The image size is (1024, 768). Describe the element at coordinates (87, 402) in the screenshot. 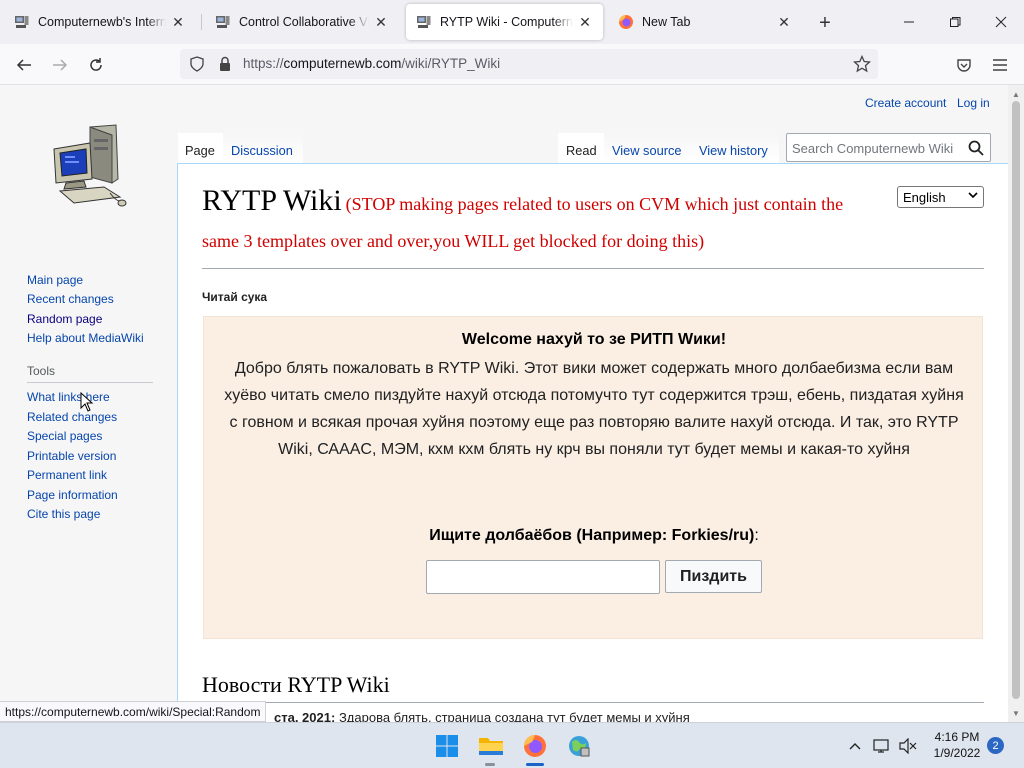

I see `mouse-cursor-icon` at that location.